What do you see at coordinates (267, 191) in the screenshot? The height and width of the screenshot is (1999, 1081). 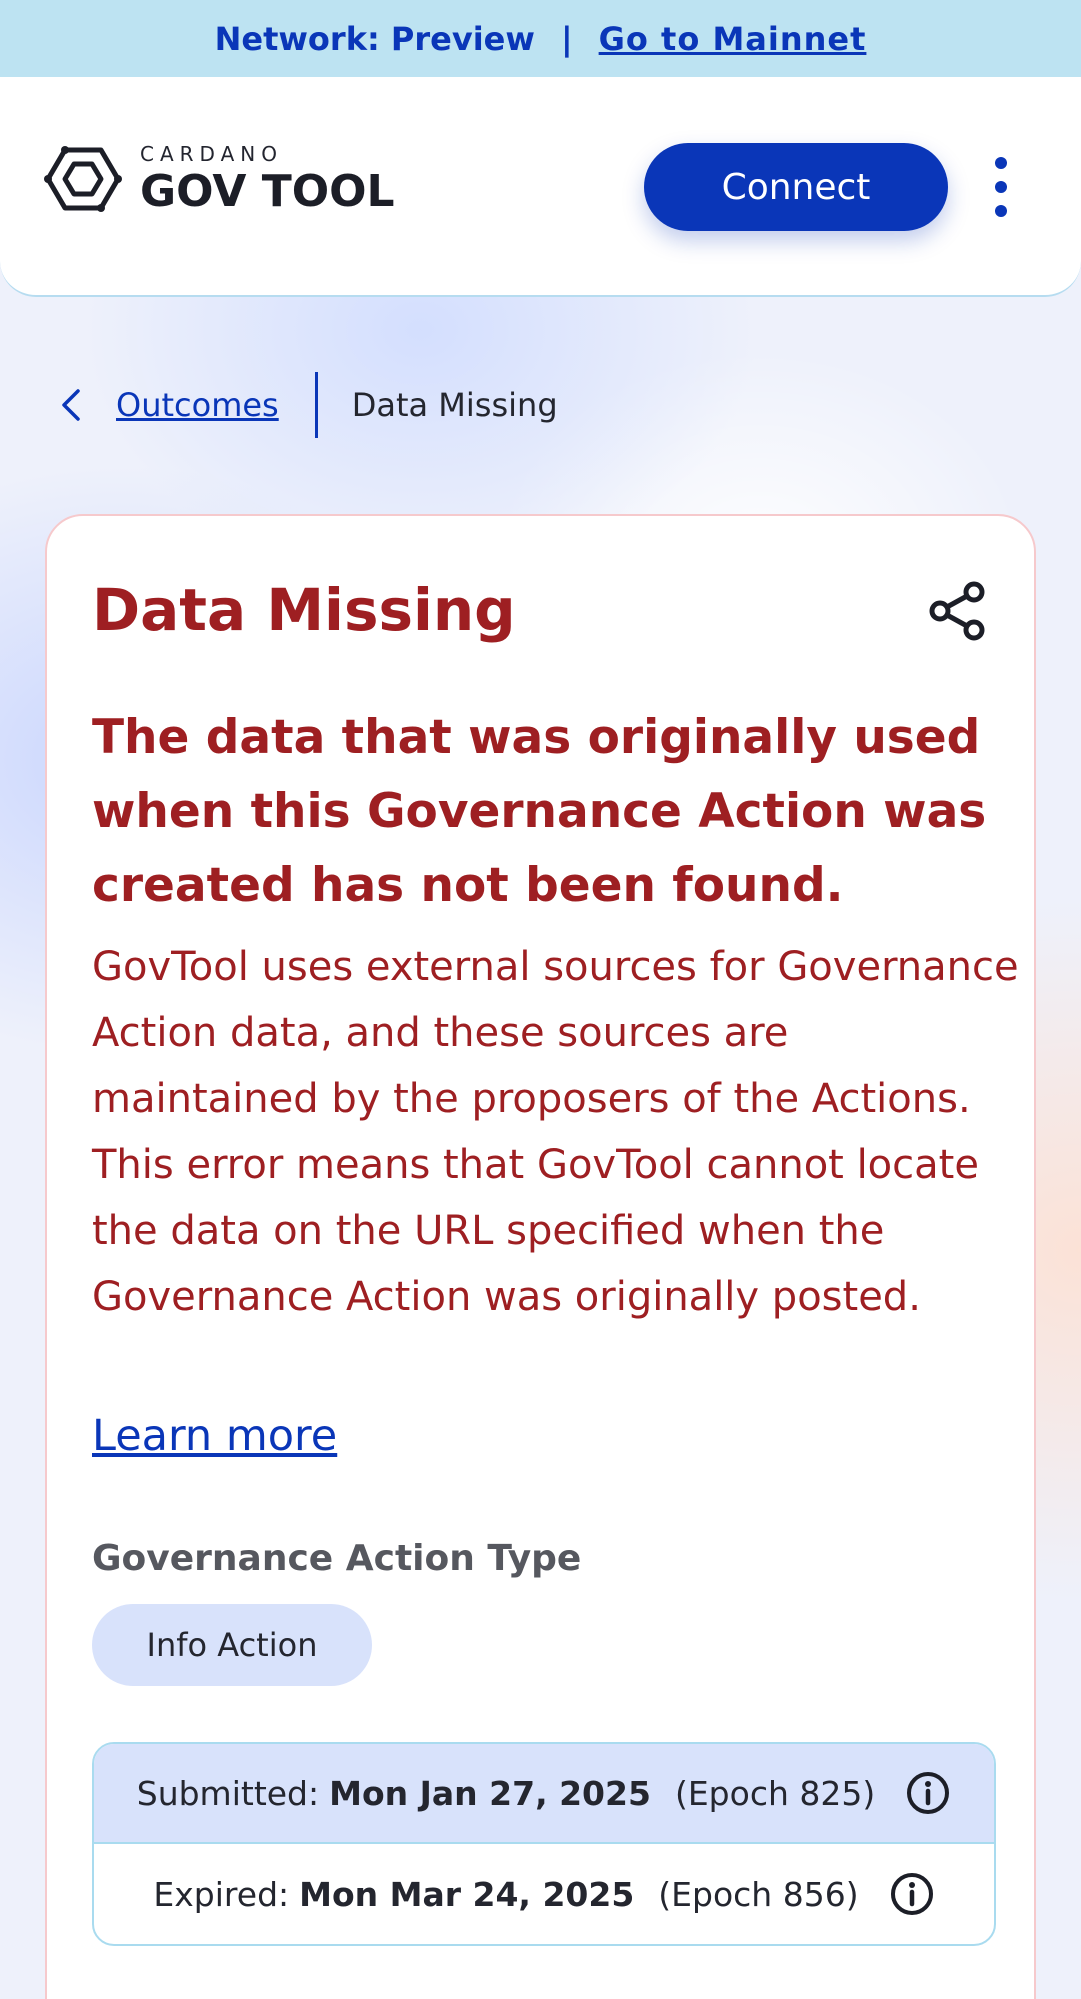 I see `logo-big-text: GOV TOOL` at bounding box center [267, 191].